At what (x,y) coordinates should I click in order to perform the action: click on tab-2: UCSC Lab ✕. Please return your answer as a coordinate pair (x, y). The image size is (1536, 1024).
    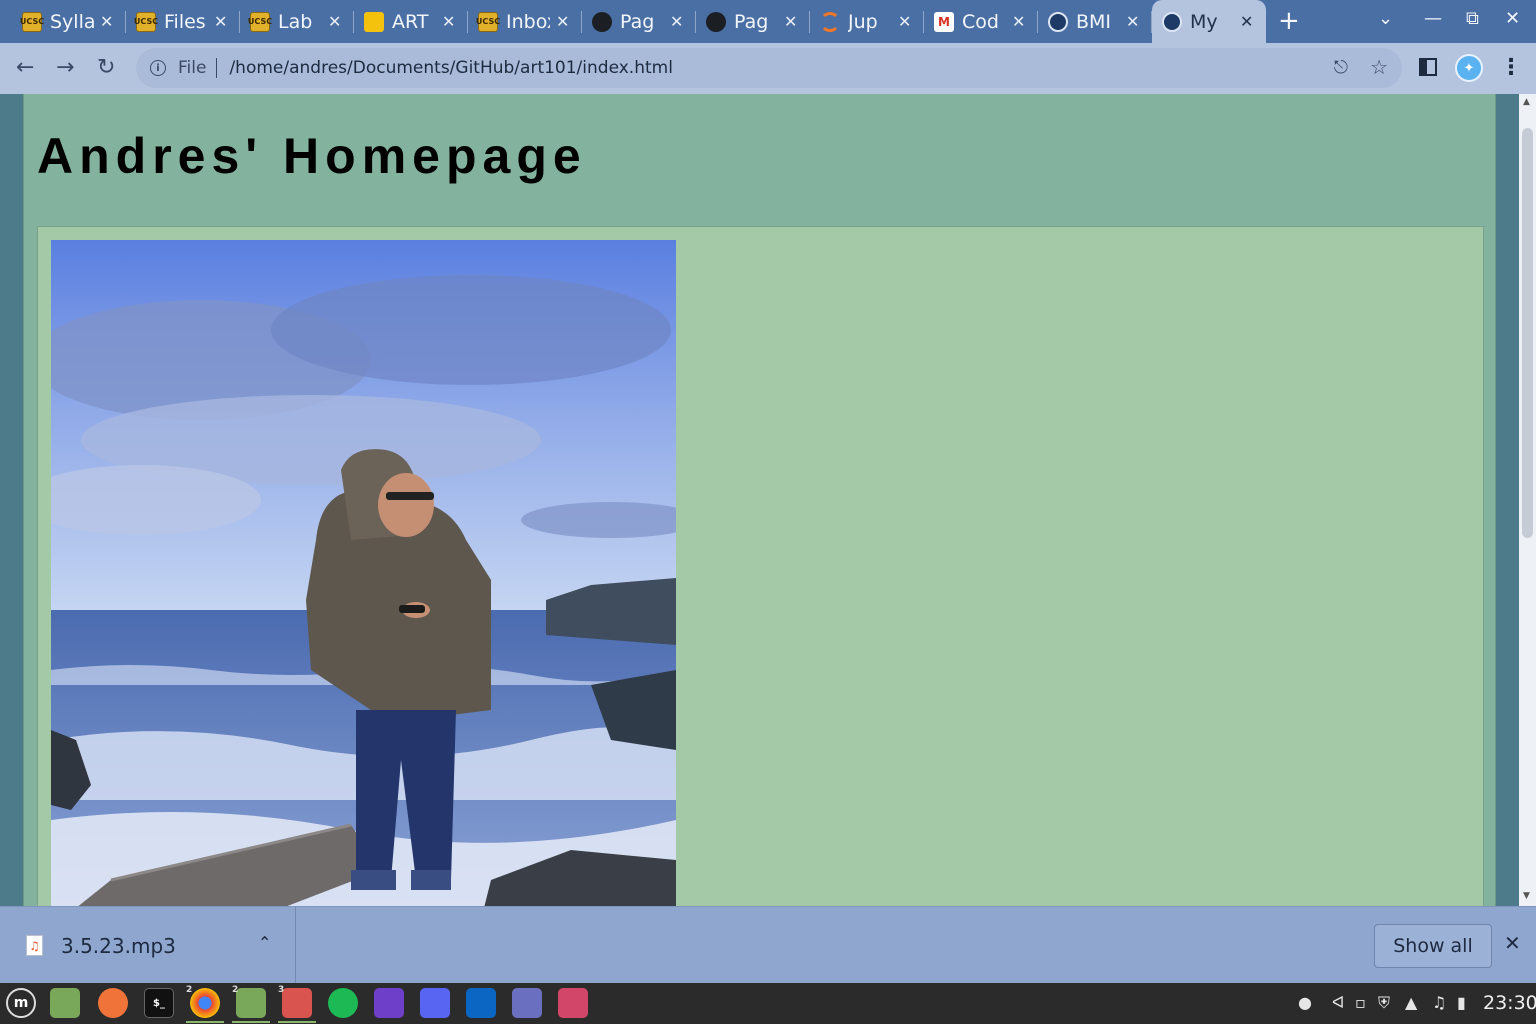
    Looking at the image, I should click on (297, 21).